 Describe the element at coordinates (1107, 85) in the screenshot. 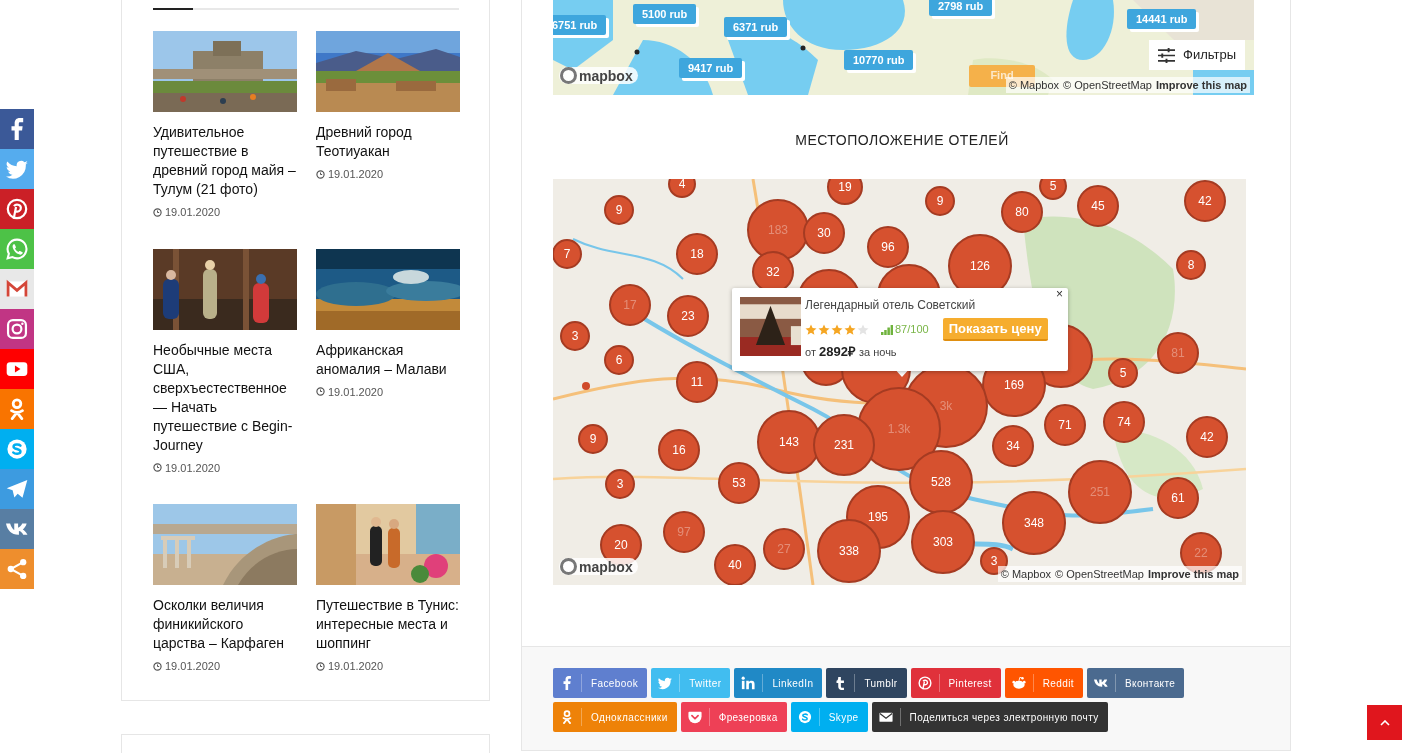

I see `attribution-link: © OpenStreetMap` at that location.